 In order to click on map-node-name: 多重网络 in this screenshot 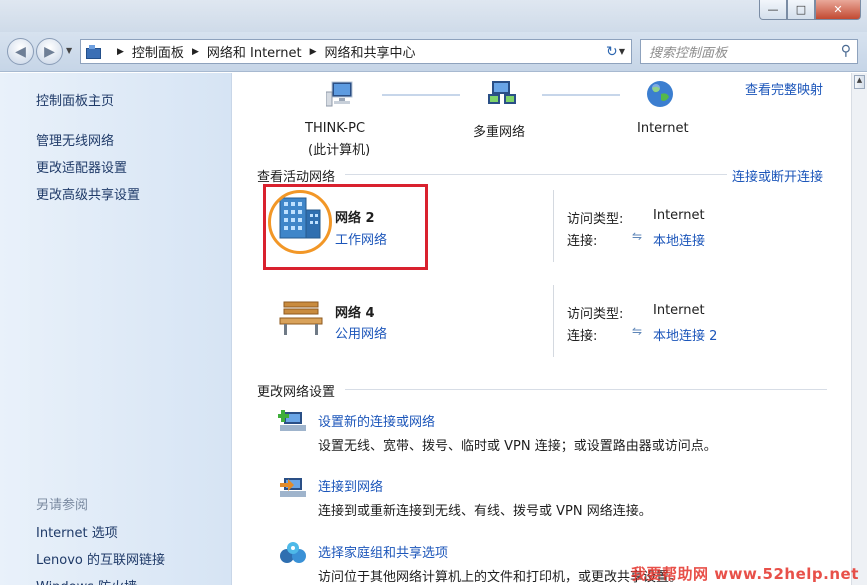, I will do `click(499, 132)`.